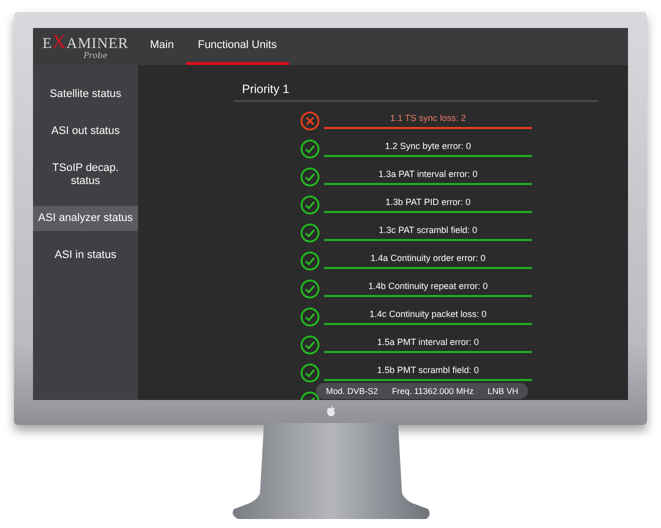 This screenshot has height=528, width=661. What do you see at coordinates (428, 202) in the screenshot?
I see `check-label: 1.3b PAT PID error: 0` at bounding box center [428, 202].